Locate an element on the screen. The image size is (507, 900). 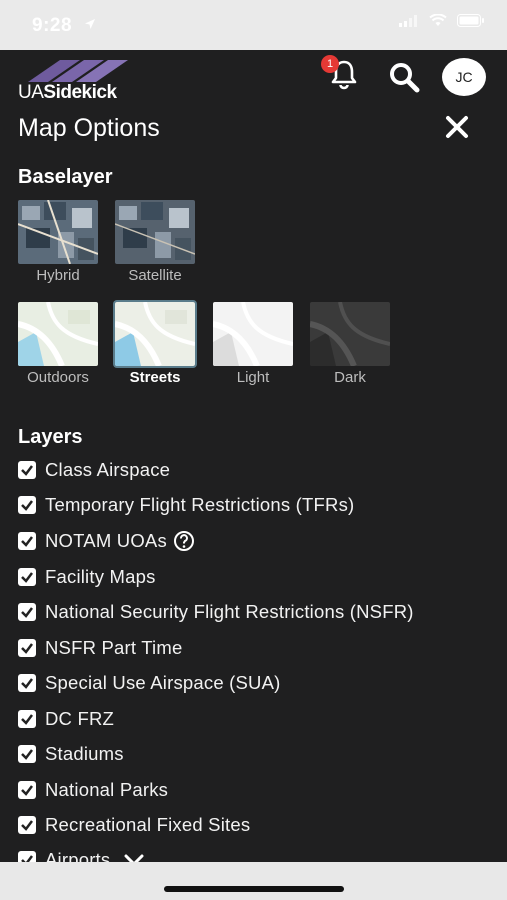
layer-item-sua: Special Use Airspace (SUA) is located at coordinates (149, 683).